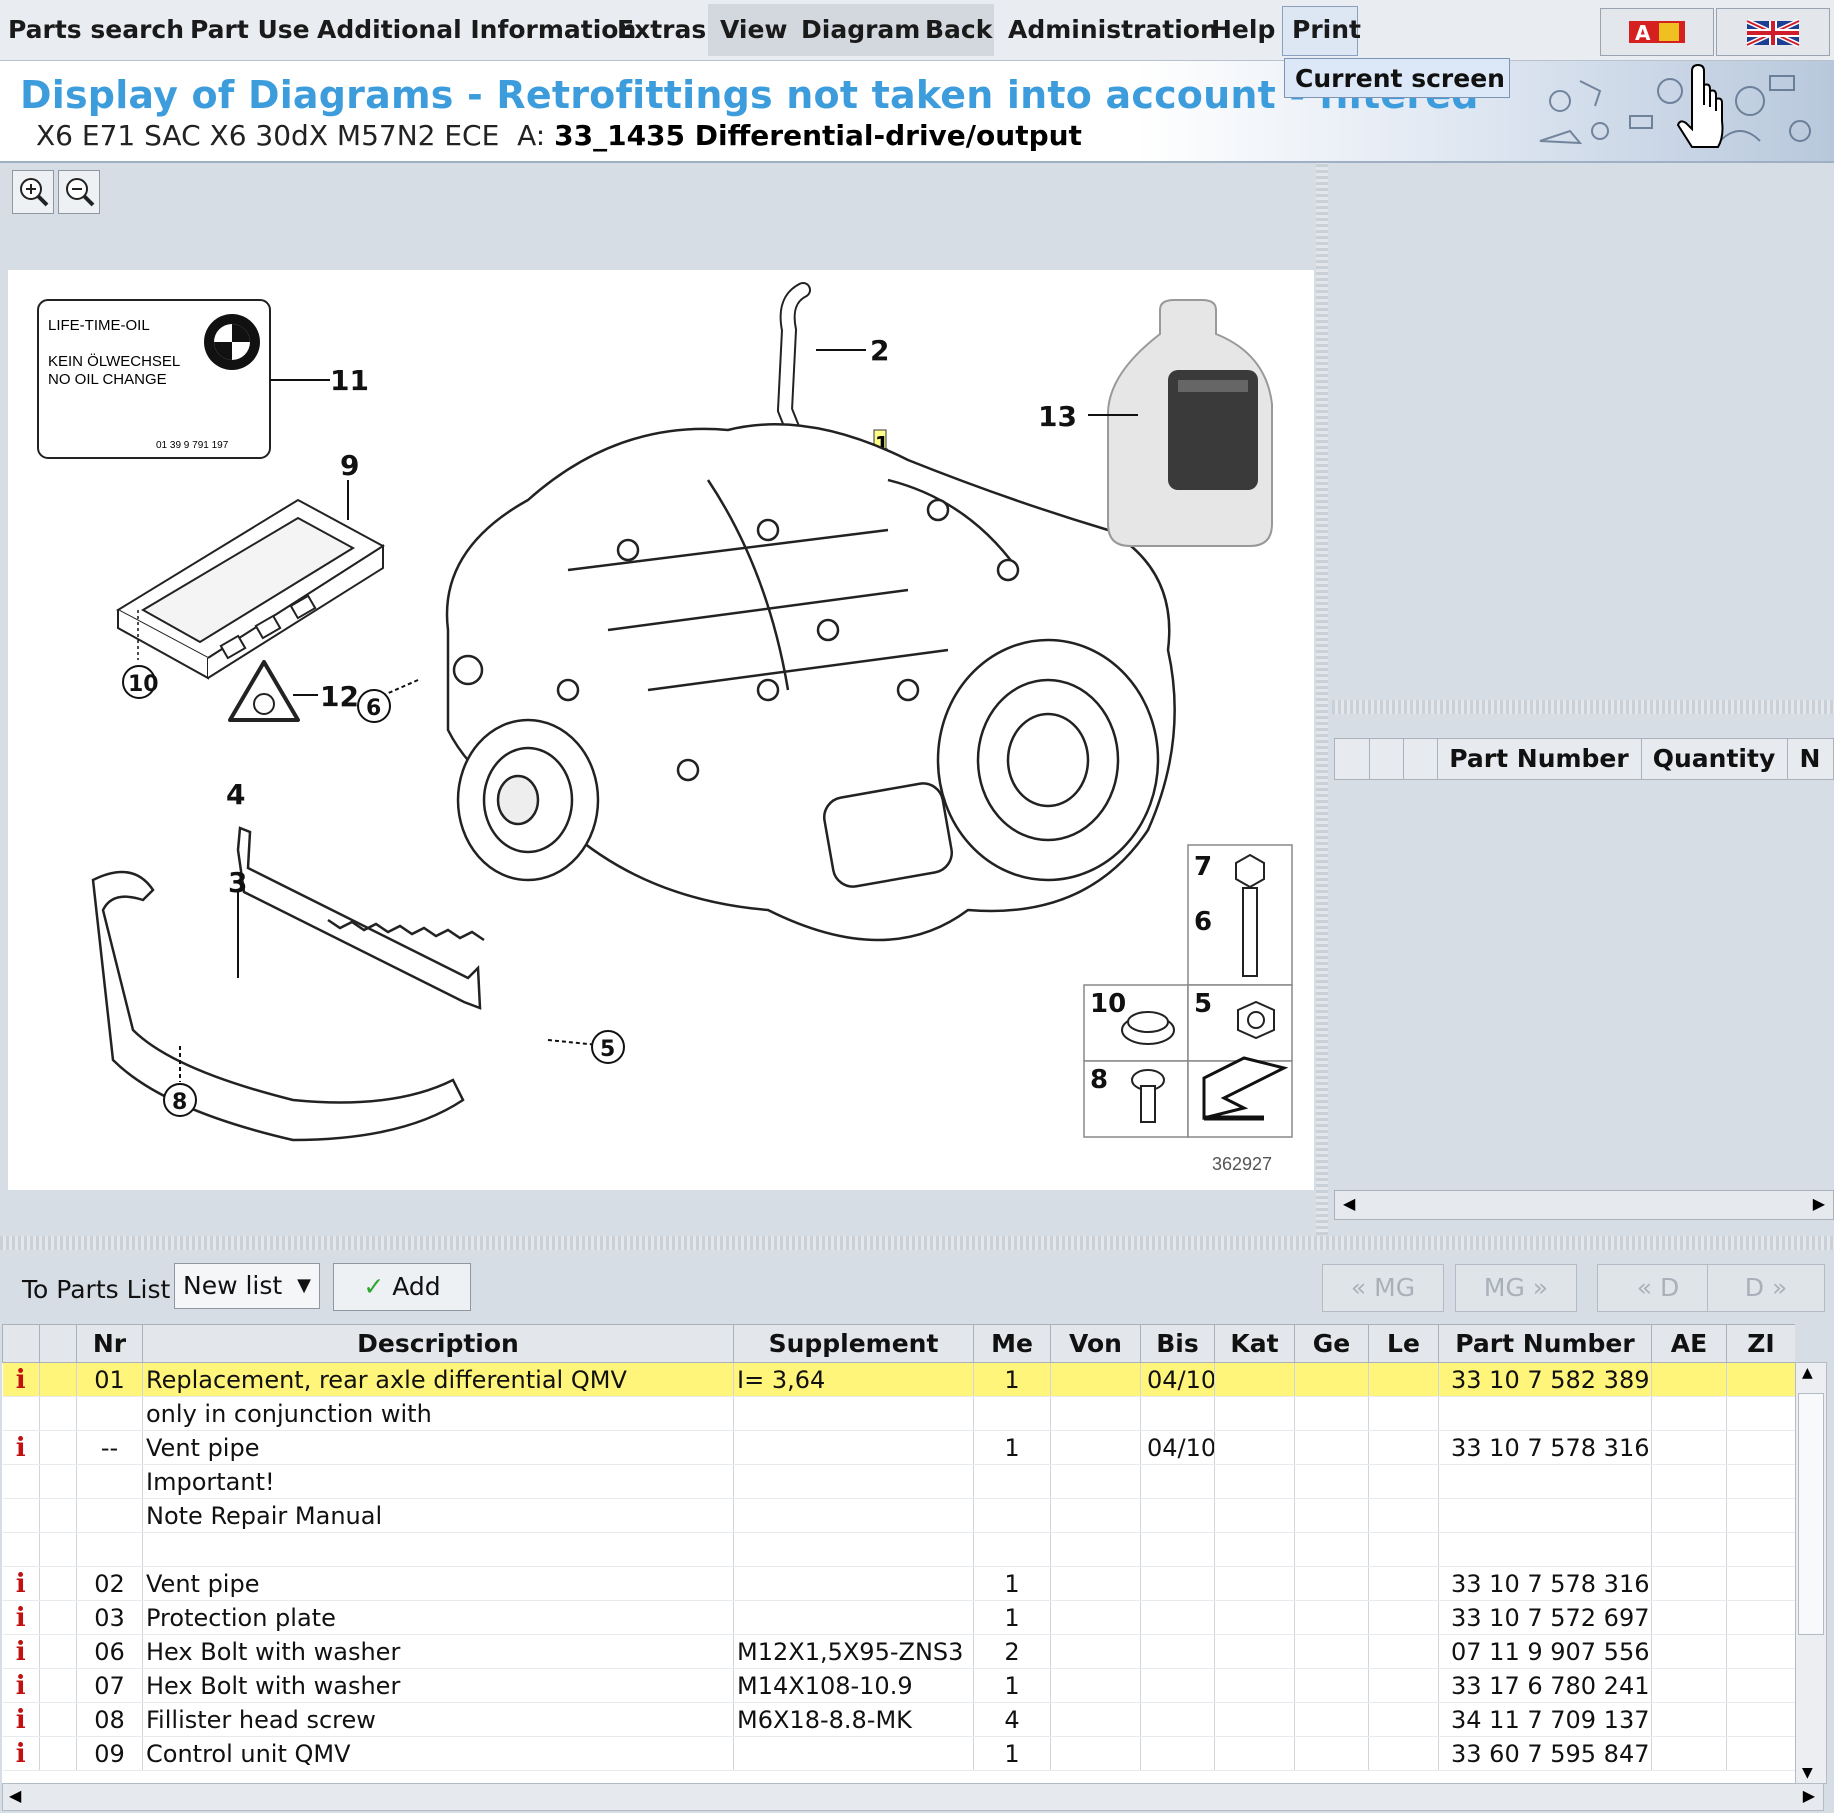 The image size is (1834, 1813). I want to click on right-horizontal-scrollbar: ◀ ▶, so click(1584, 1205).